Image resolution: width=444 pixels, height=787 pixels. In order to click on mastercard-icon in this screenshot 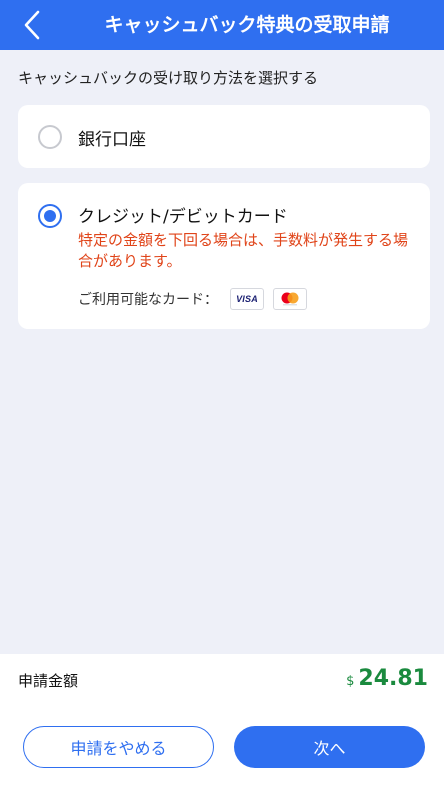, I will do `click(290, 299)`.